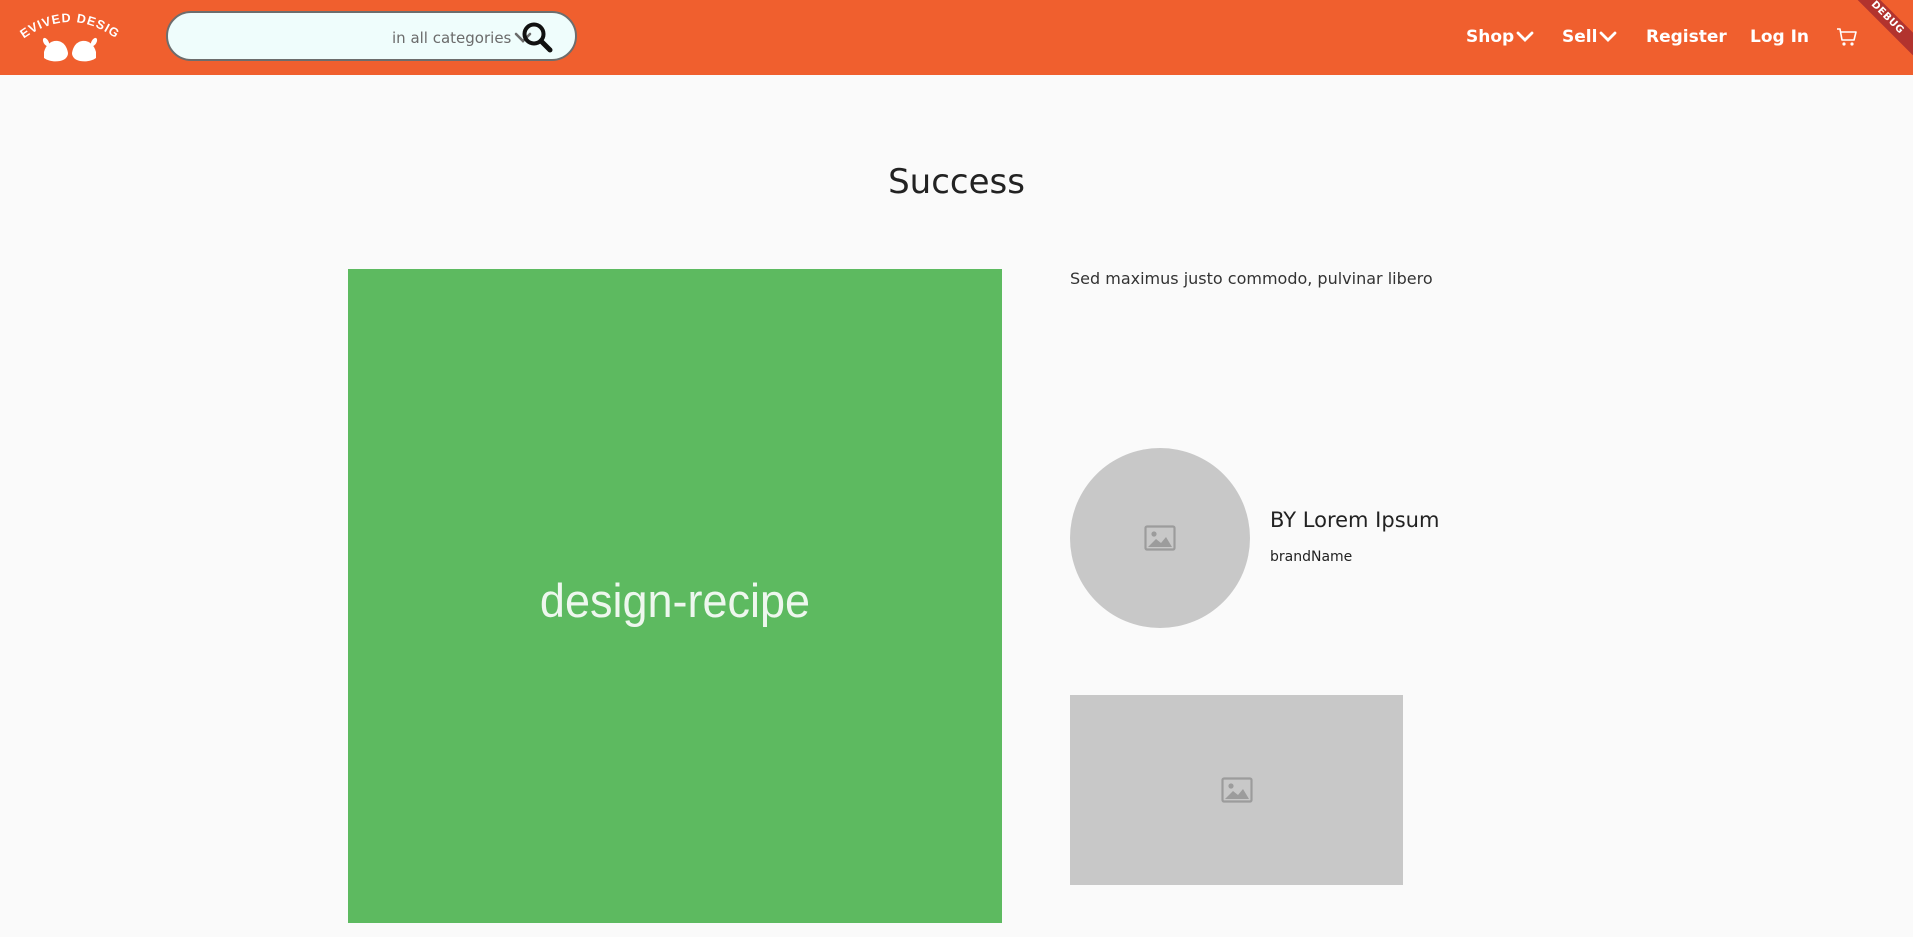 The width and height of the screenshot is (1913, 937). I want to click on search-button, so click(537, 37).